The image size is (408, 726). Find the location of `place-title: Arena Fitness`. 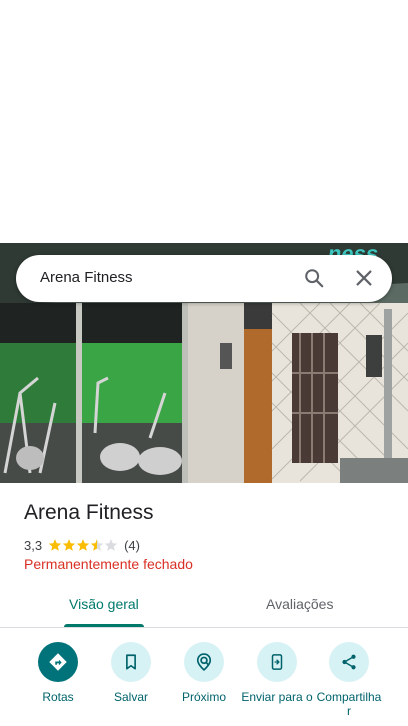

place-title: Arena Fitness is located at coordinates (89, 512).